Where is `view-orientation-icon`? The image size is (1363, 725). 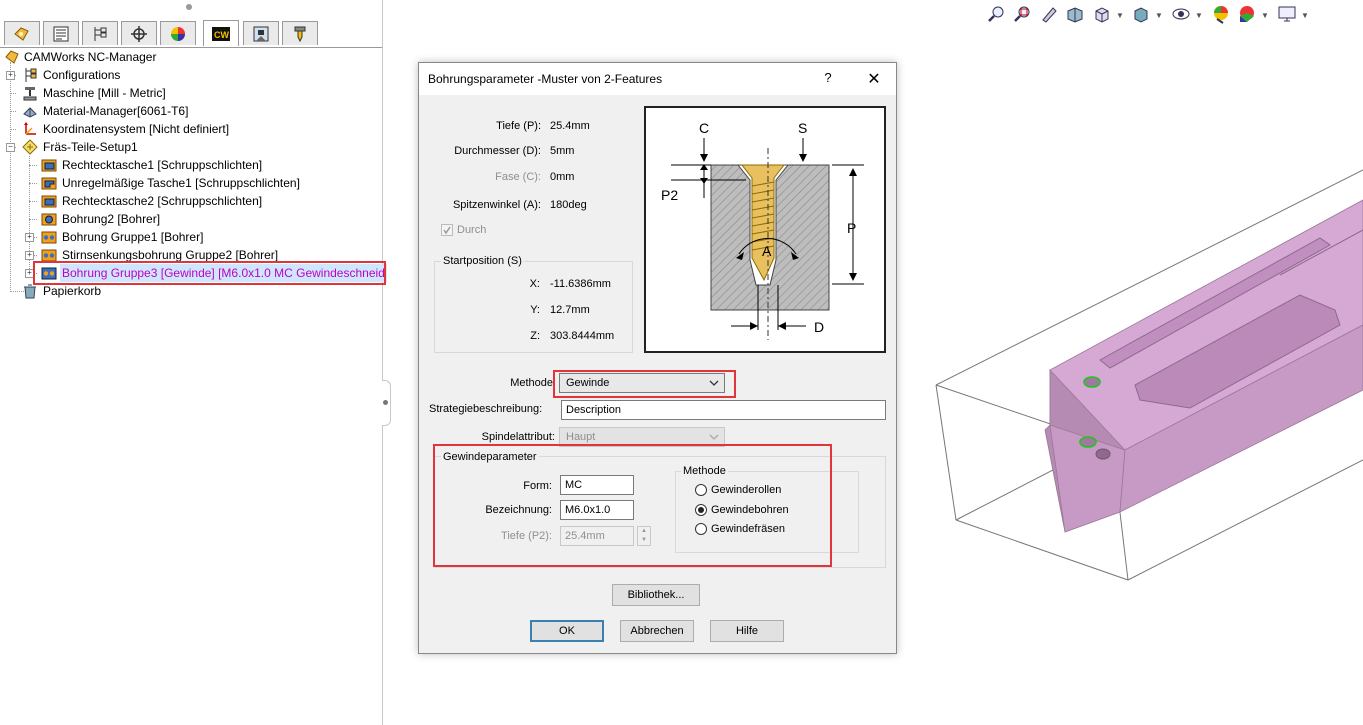
view-orientation-icon is located at coordinates (1102, 14).